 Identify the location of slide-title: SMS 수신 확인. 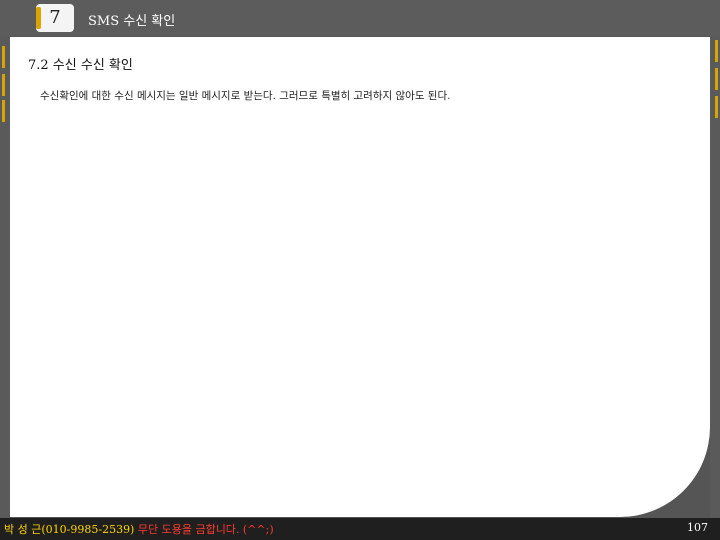
(132, 21).